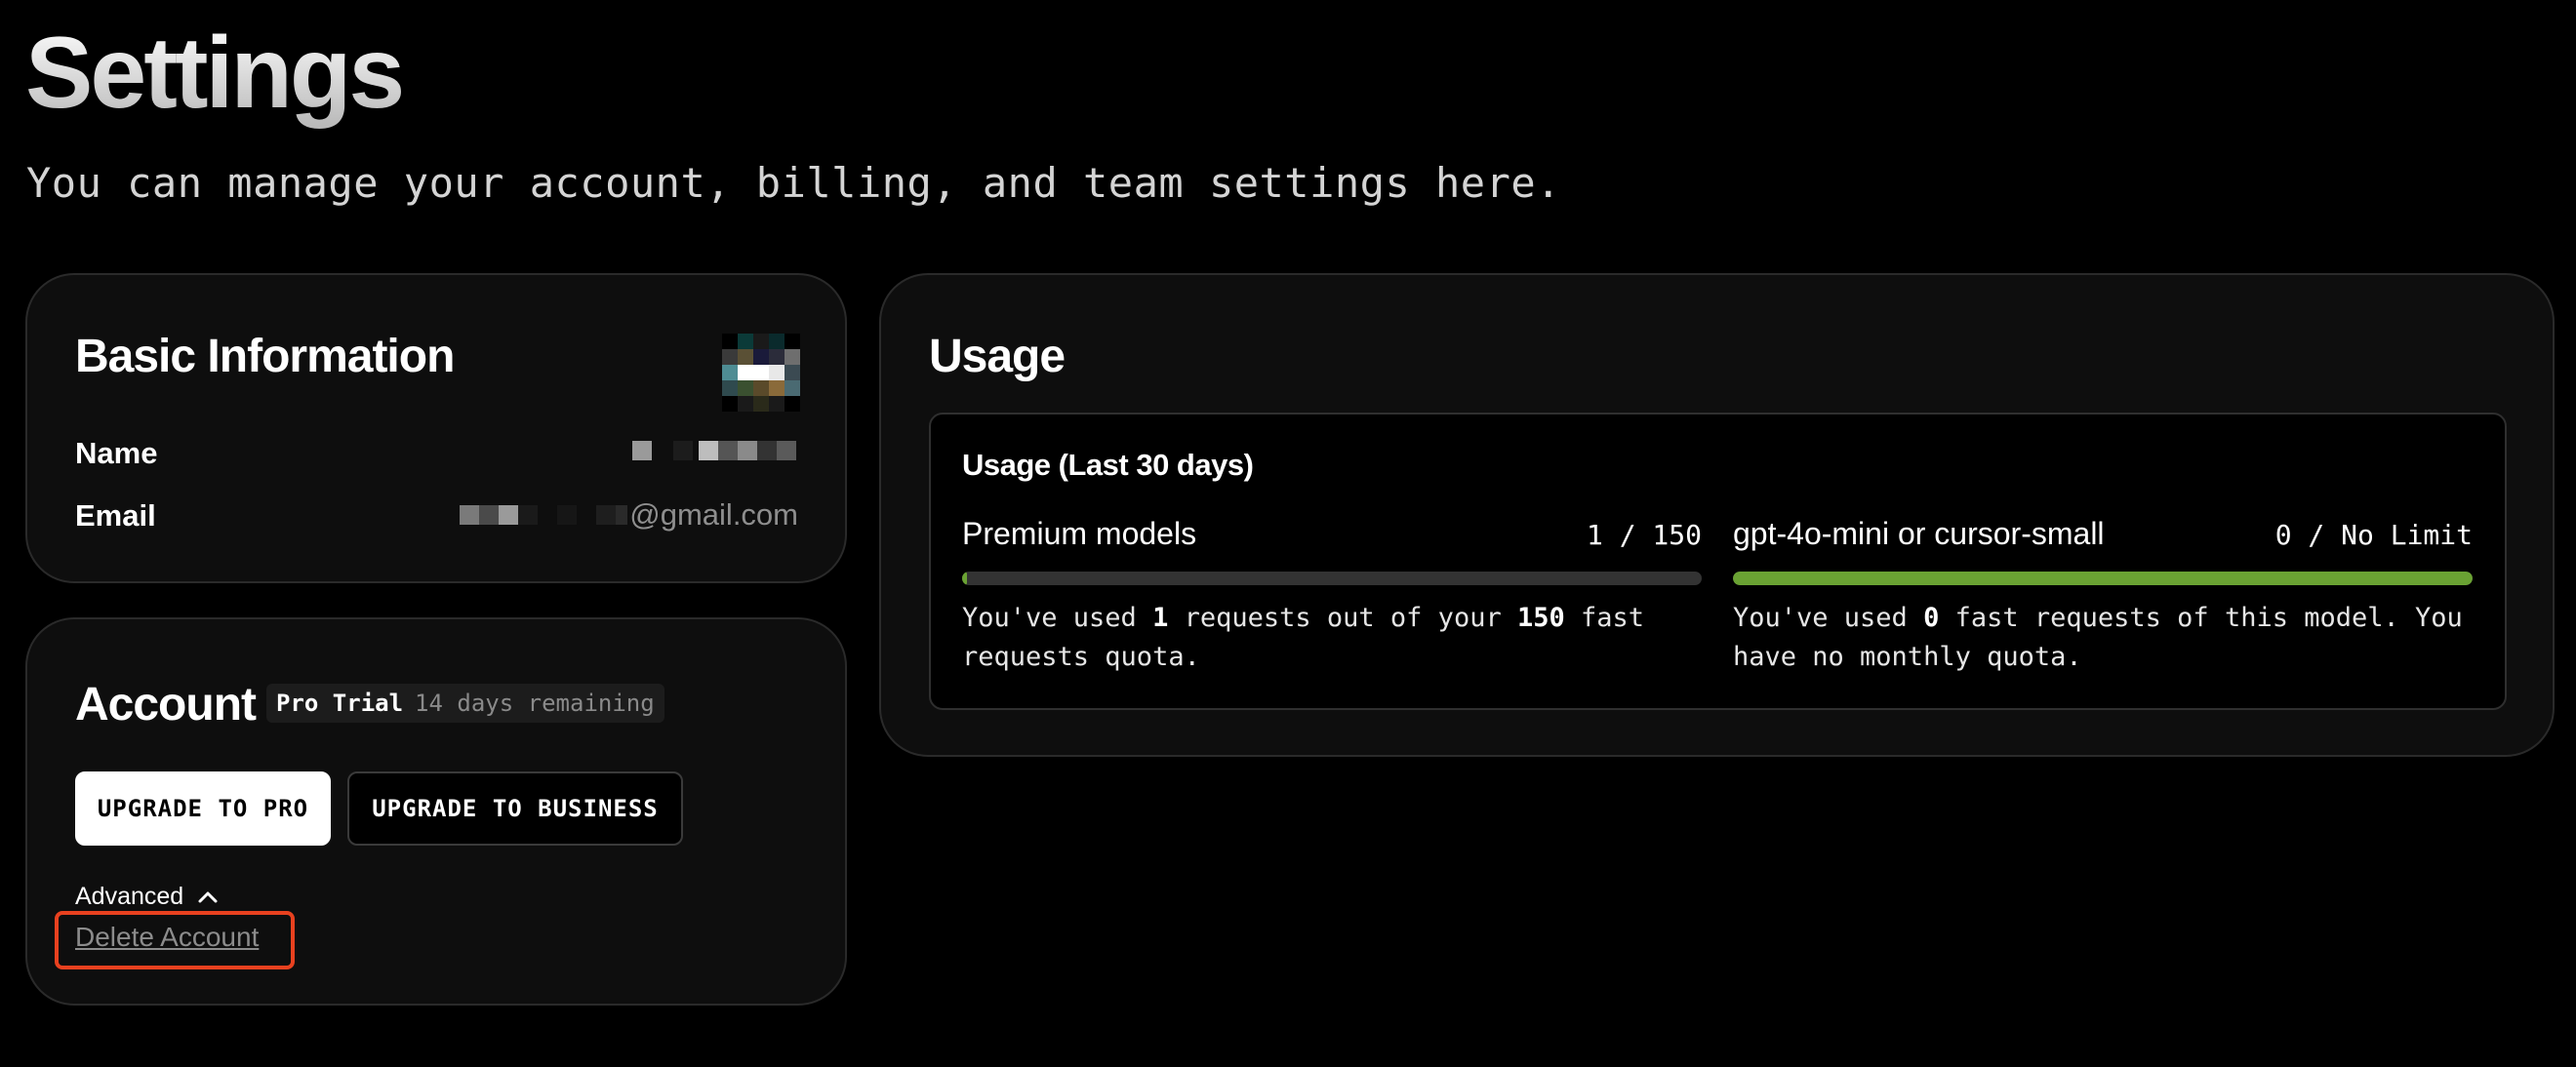 This screenshot has width=2576, height=1067. I want to click on email-value: @gmail.com, so click(629, 515).